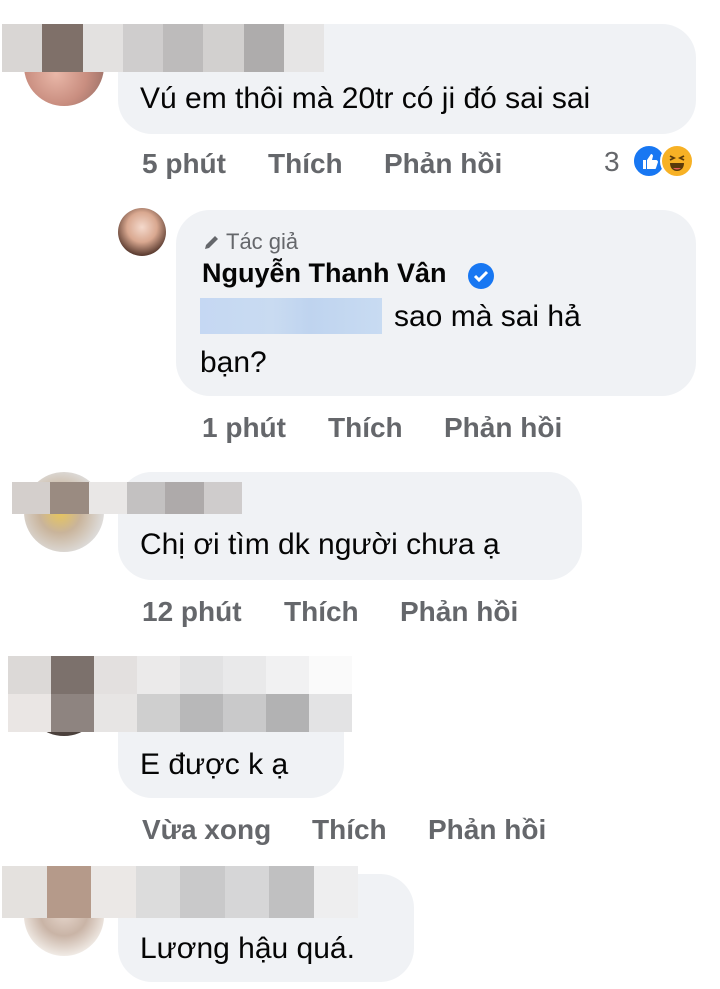 The image size is (720, 989). What do you see at coordinates (233, 362) in the screenshot?
I see `comment-text-line2: bạn?` at bounding box center [233, 362].